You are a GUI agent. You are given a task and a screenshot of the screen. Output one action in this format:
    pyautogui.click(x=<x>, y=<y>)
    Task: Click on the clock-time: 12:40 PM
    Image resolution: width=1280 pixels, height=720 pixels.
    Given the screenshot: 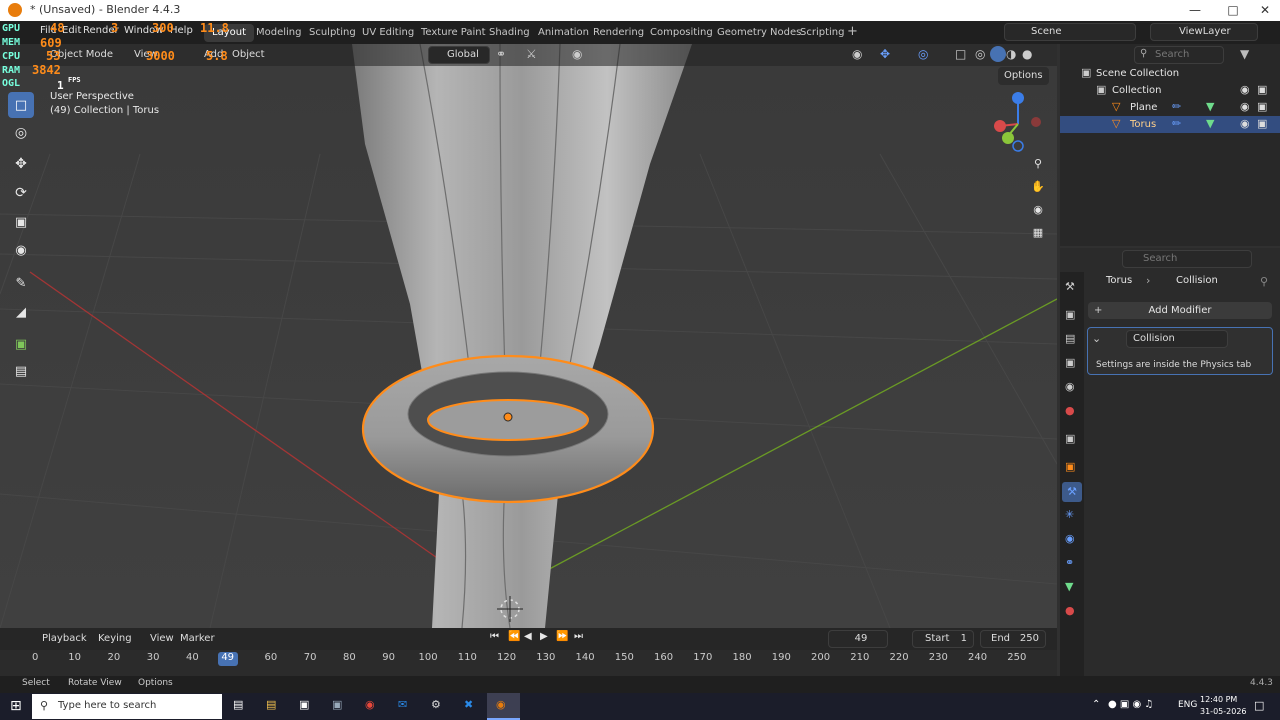 What is the action you would take?
    pyautogui.click(x=1218, y=699)
    